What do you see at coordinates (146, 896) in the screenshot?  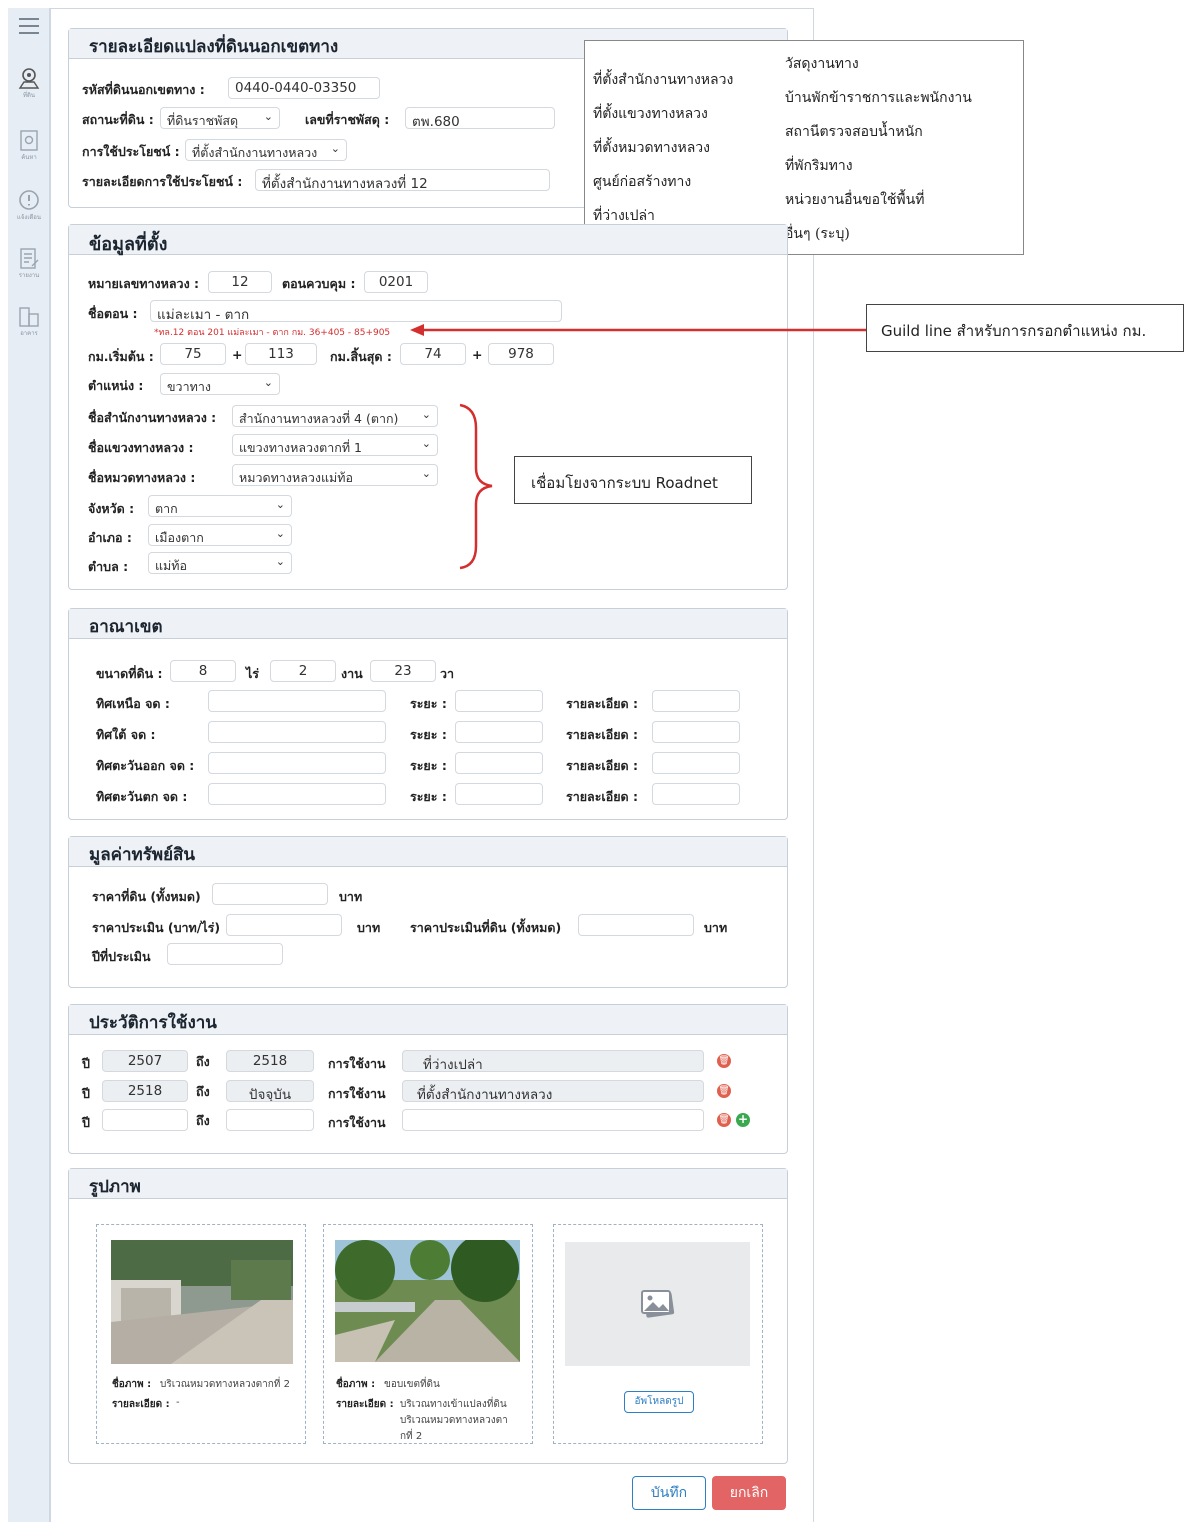 I see `land-price-label: ราคาที่ดิน (ทั้งหมด)` at bounding box center [146, 896].